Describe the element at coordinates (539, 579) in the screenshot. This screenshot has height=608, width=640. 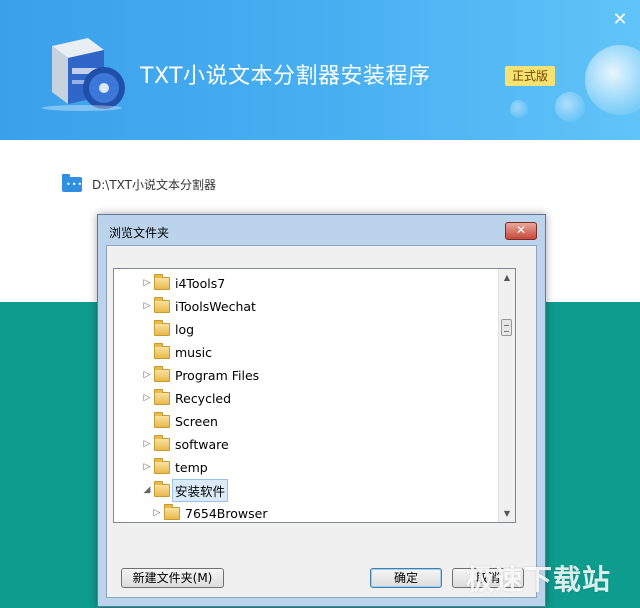
I see `watermark-text: 极速下载站` at that location.